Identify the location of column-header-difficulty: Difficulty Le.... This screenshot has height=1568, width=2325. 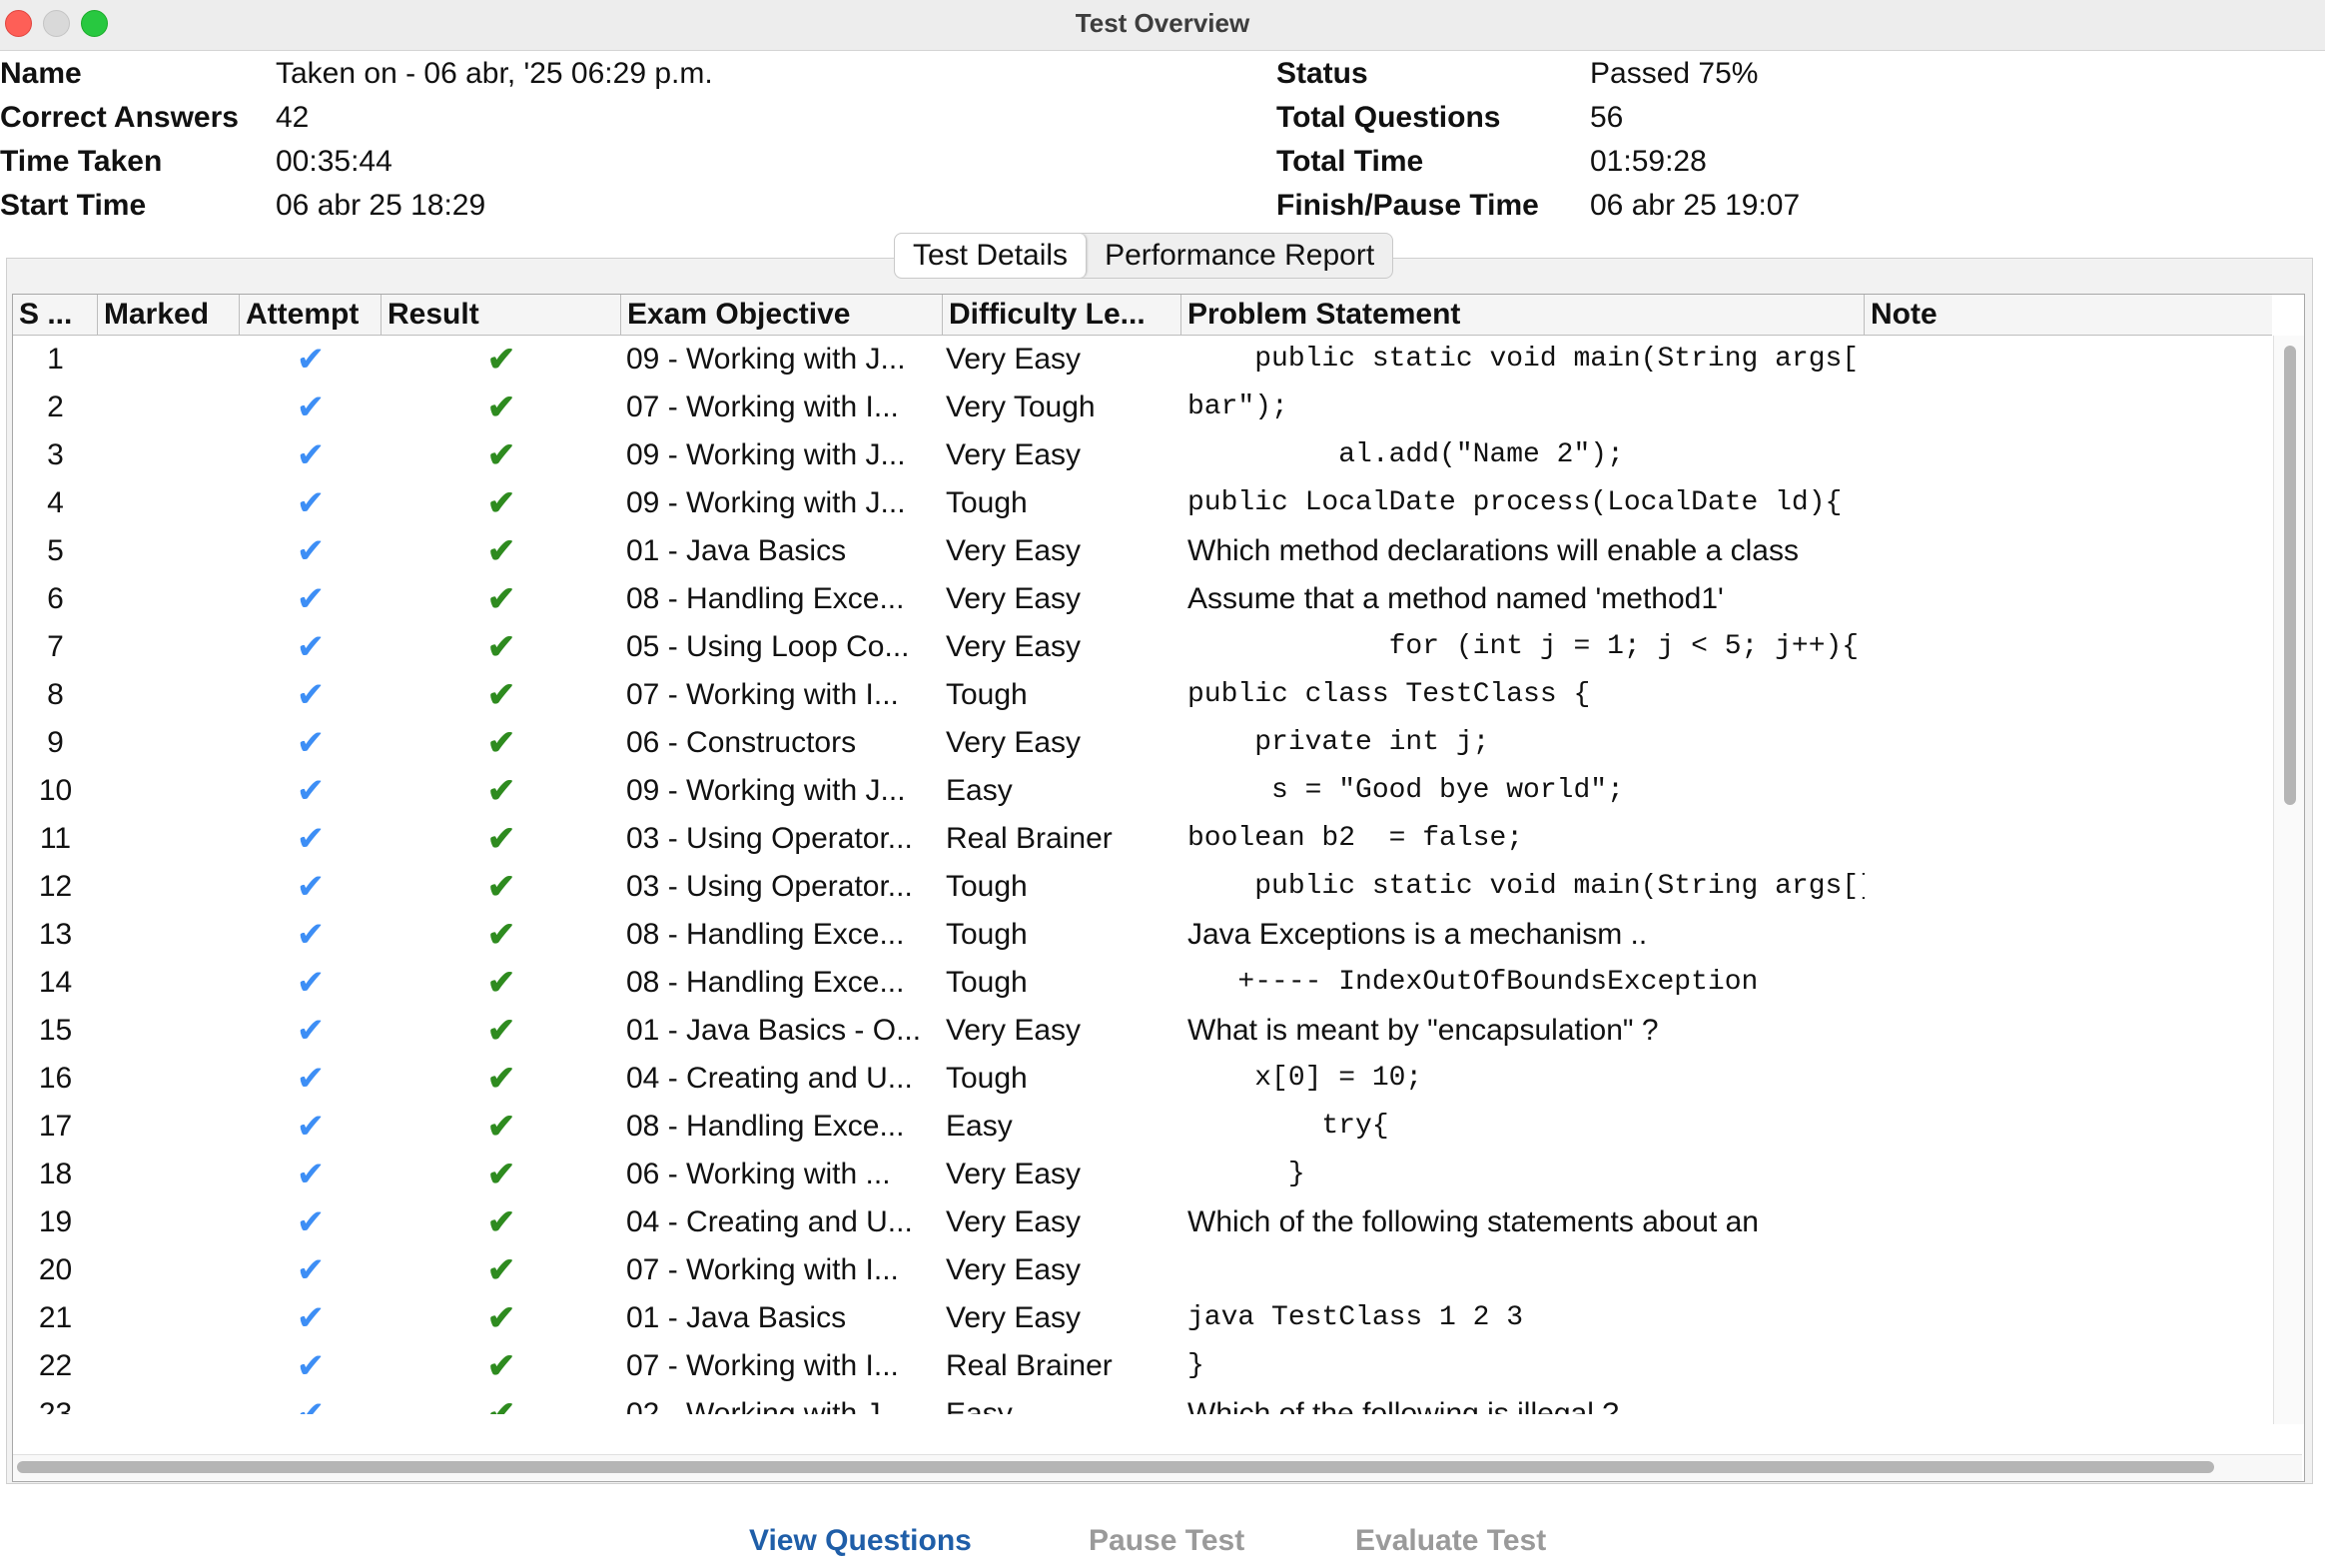
(1062, 315).